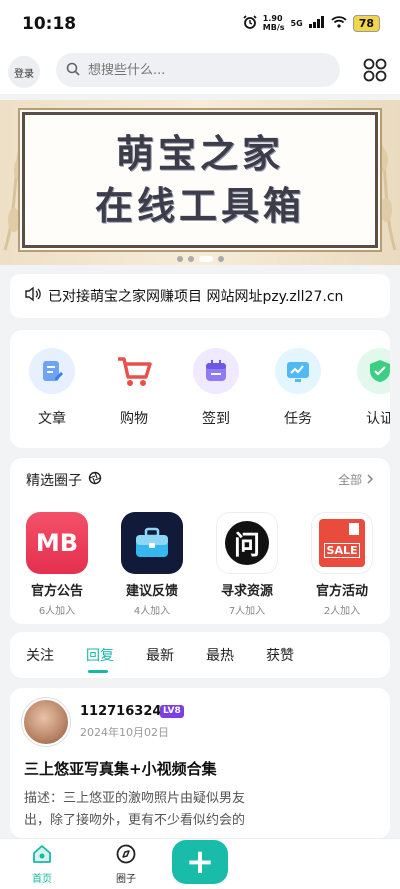 The image size is (400, 889). Describe the element at coordinates (247, 611) in the screenshot. I see `circle-member-count: 7人加入` at that location.